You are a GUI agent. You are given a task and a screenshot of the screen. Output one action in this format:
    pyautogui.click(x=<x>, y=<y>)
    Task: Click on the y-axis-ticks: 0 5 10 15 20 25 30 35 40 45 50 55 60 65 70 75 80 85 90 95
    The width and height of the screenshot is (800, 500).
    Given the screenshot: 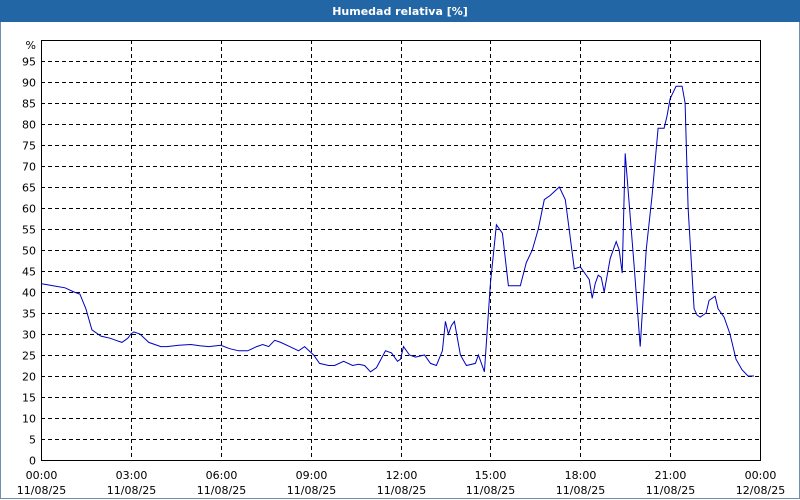 What is the action you would take?
    pyautogui.click(x=29, y=262)
    